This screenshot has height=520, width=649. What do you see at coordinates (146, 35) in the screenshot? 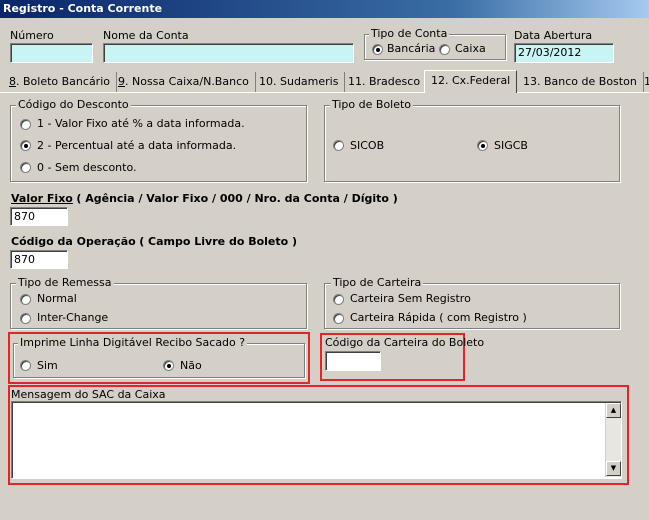
I see `nome-label: Nome da Conta` at bounding box center [146, 35].